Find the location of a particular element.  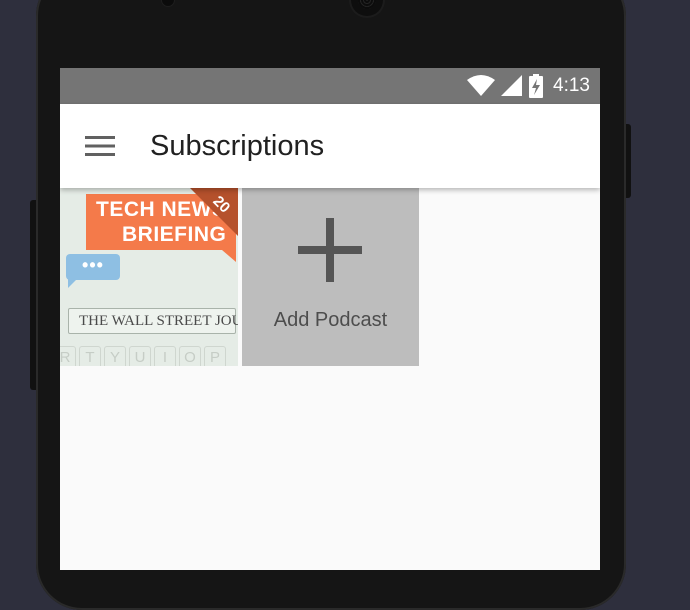

keyboard-key: I is located at coordinates (165, 356).